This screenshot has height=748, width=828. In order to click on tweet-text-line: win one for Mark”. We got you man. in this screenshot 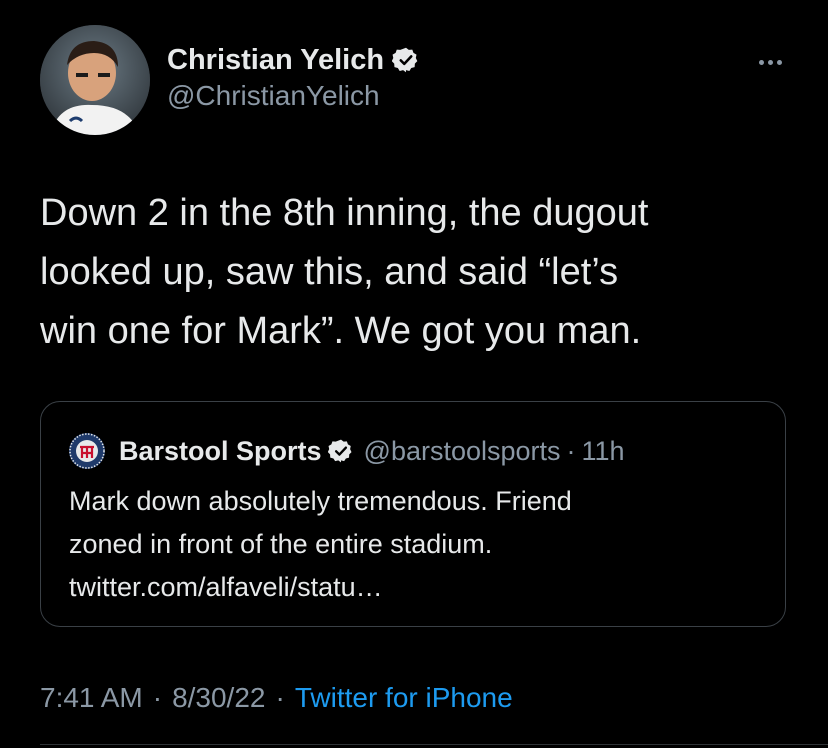, I will do `click(341, 331)`.